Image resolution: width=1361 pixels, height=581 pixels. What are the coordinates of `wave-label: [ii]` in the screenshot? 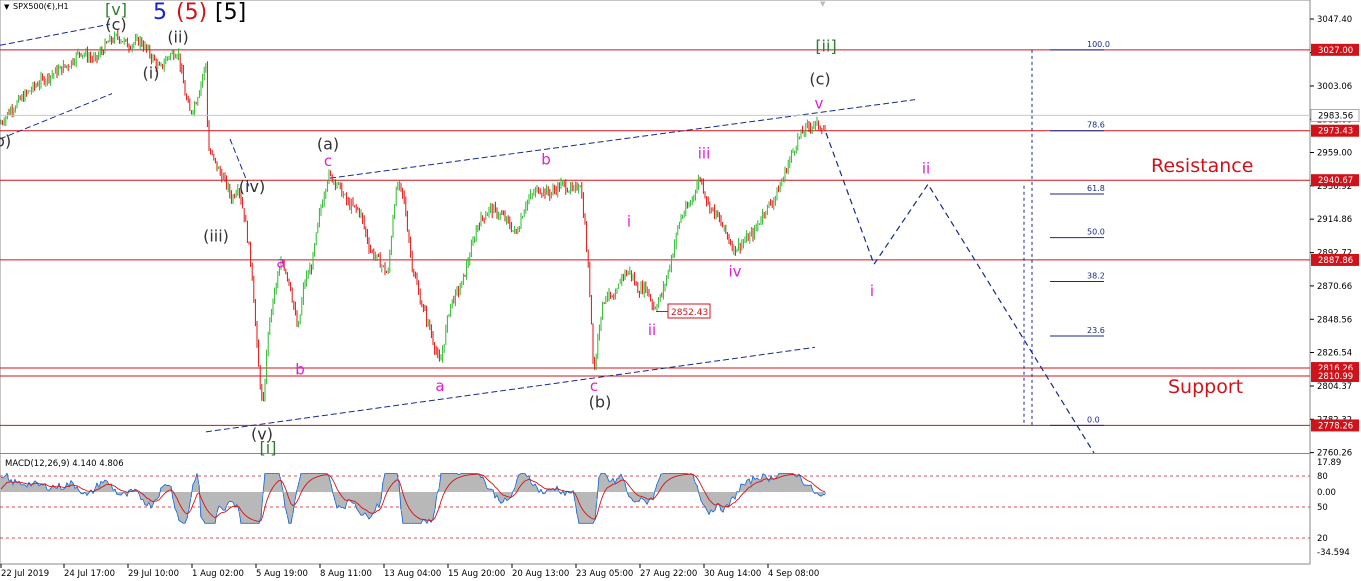 It's located at (825, 45).